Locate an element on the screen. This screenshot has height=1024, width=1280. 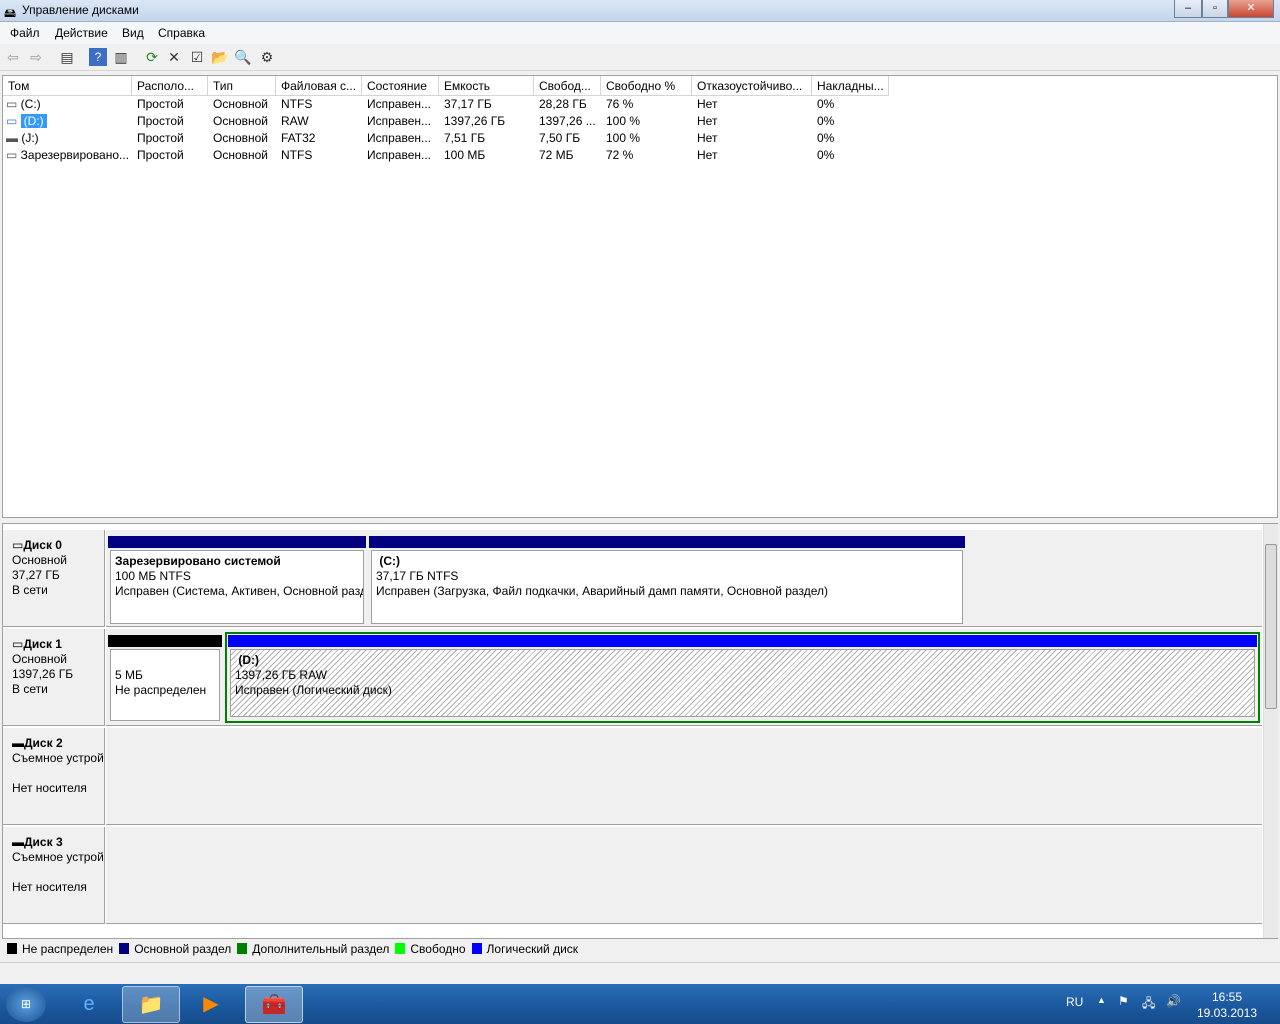
media-player-icon: ▶ is located at coordinates (211, 1004).